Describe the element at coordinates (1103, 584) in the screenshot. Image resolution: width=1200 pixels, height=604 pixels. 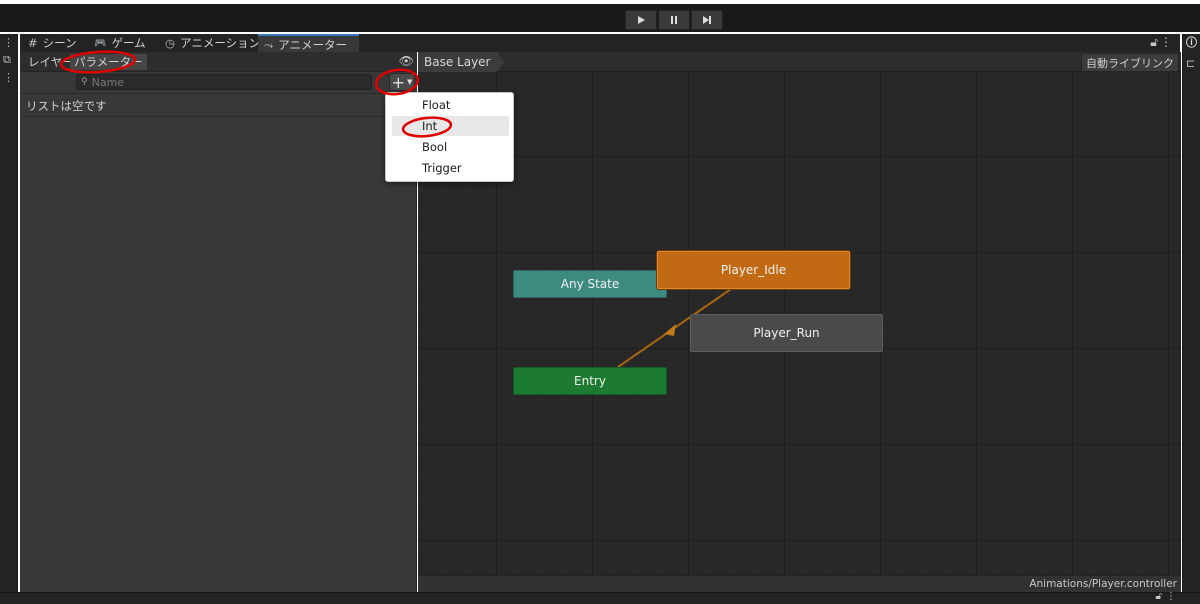
I see `controller-path: Animations/Player.controller` at that location.